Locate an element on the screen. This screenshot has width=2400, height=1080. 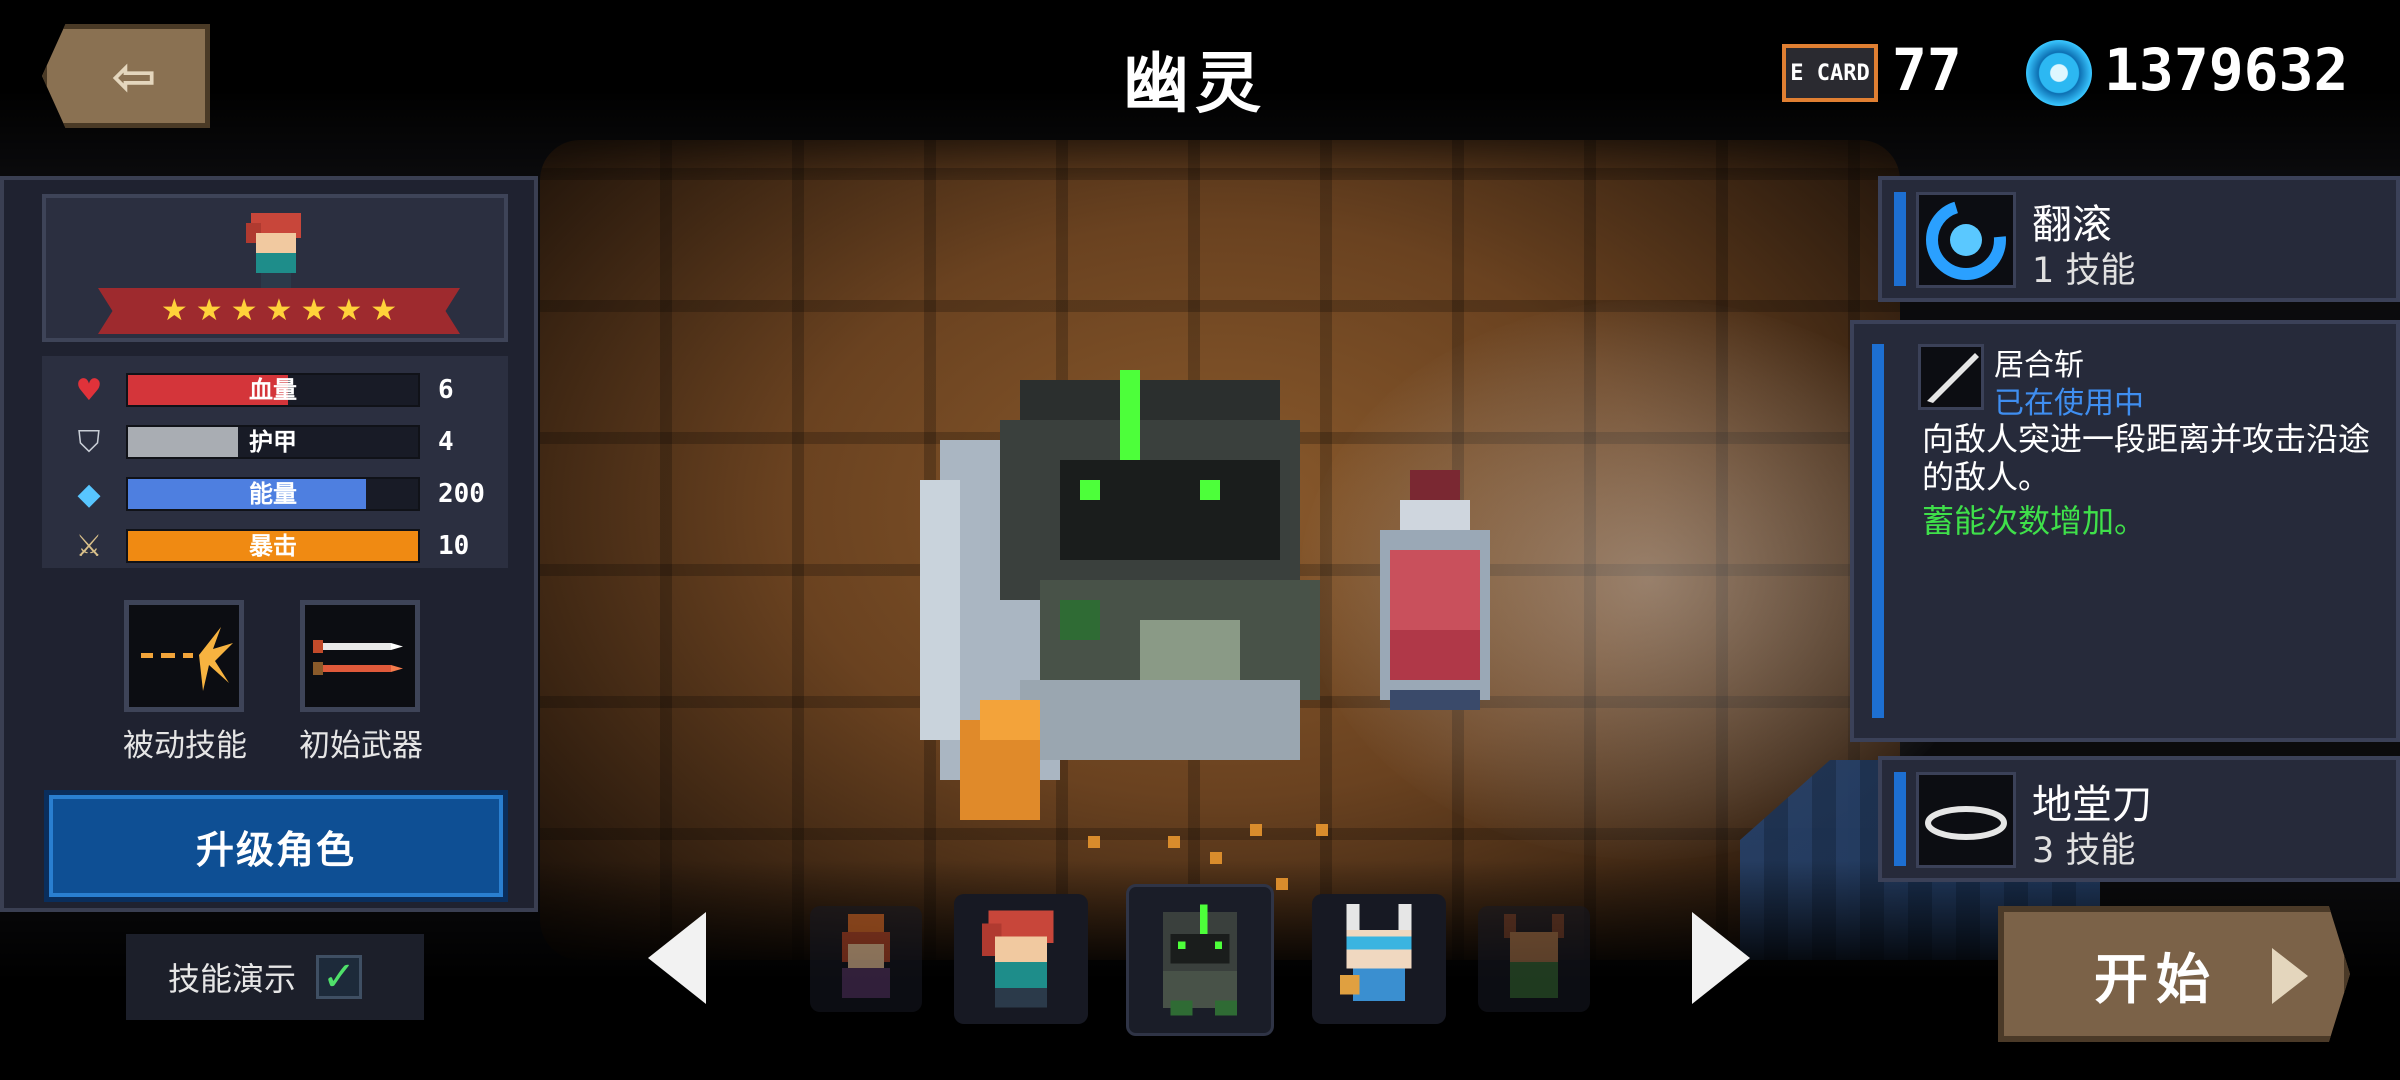
stat-row: ⚔ 暴击 10 is located at coordinates (285, 546).